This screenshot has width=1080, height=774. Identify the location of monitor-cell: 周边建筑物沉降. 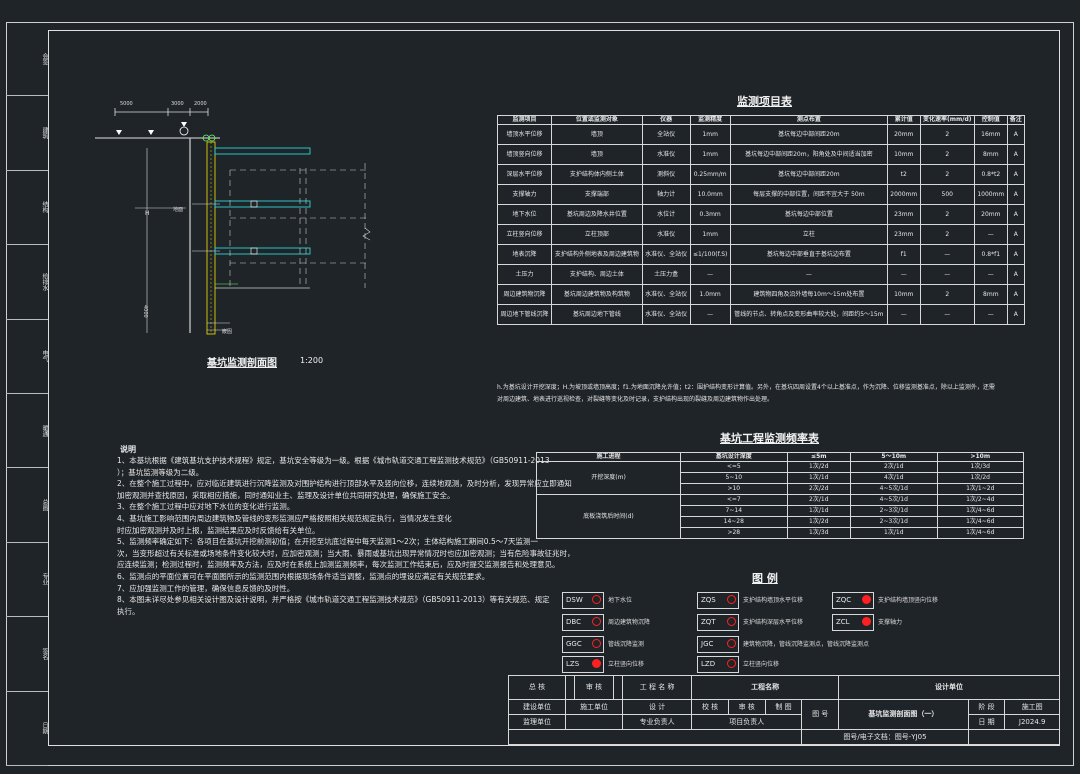
(524, 294).